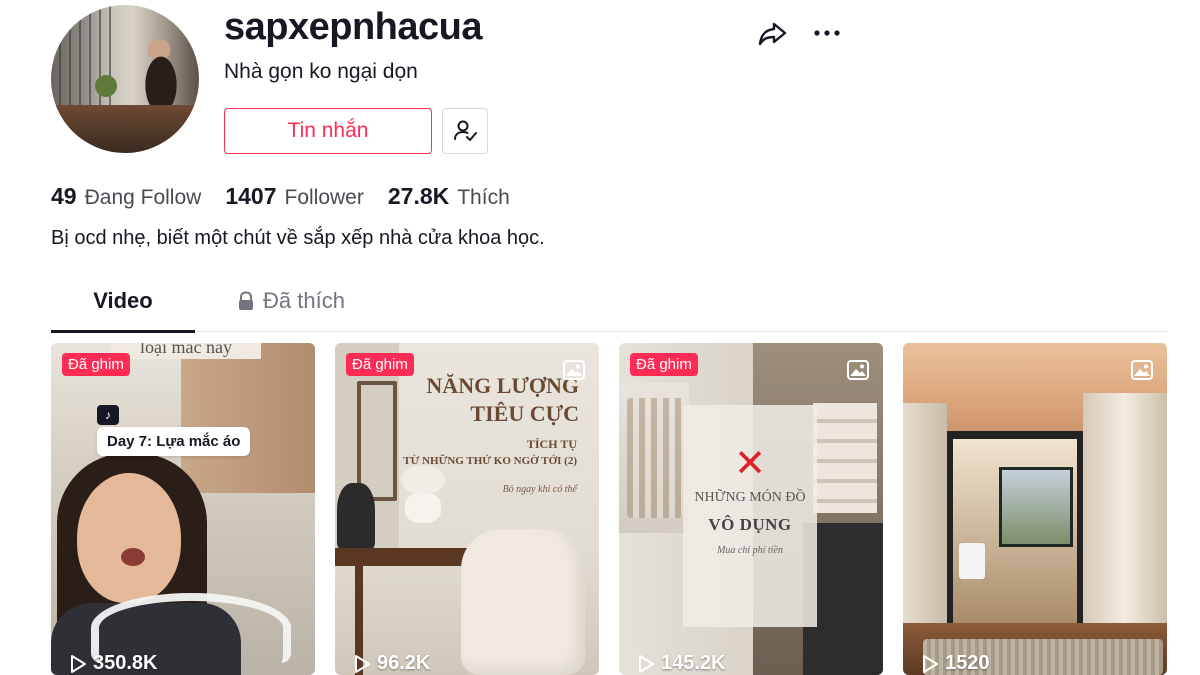 This screenshot has height=675, width=1200. What do you see at coordinates (609, 310) in the screenshot?
I see `profile-tabs: Video Đã thích` at bounding box center [609, 310].